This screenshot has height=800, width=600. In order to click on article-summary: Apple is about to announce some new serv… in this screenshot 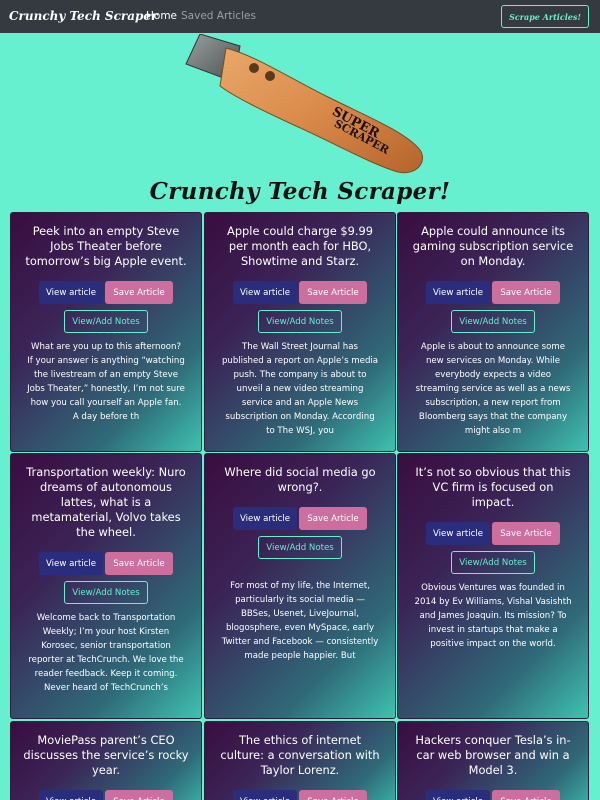, I will do `click(493, 389)`.